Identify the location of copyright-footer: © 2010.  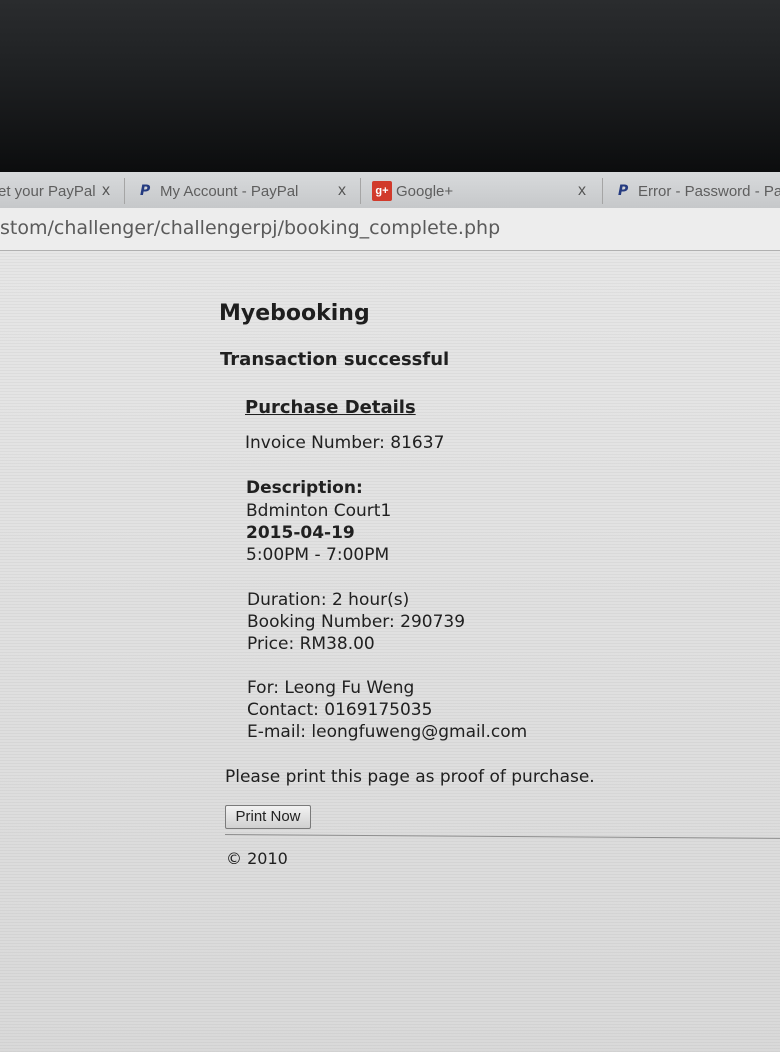
(257, 858).